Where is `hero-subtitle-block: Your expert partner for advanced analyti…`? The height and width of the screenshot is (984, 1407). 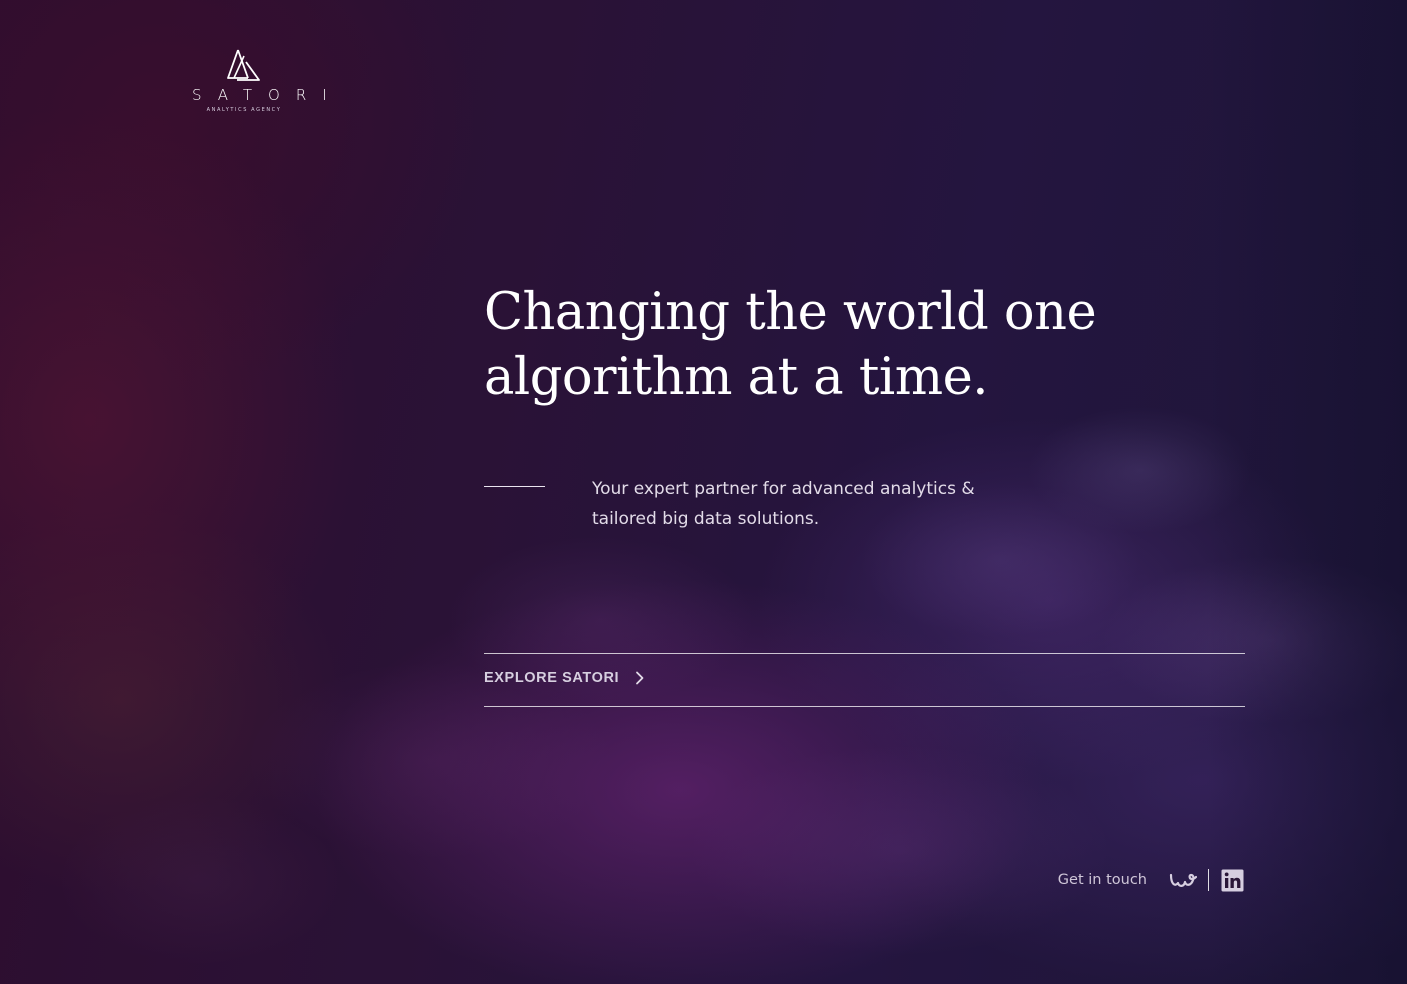 hero-subtitle-block: Your expert partner for advanced analyti… is located at coordinates (784, 509).